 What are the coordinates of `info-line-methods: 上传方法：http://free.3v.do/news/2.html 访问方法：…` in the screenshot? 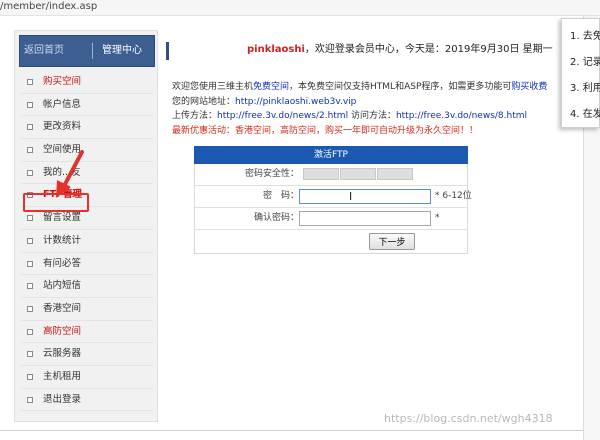 It's located at (367, 116).